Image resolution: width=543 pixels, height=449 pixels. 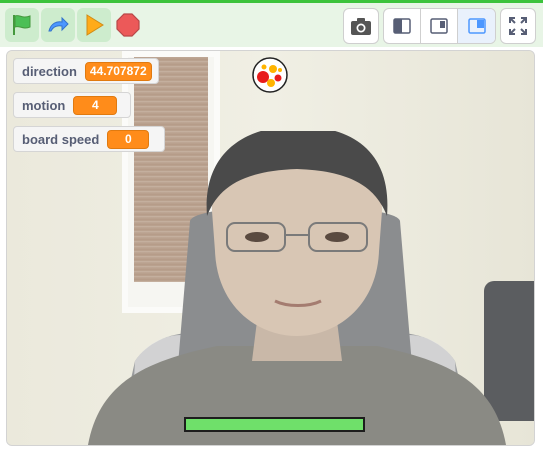 I want to click on stop-button, so click(x=128, y=25).